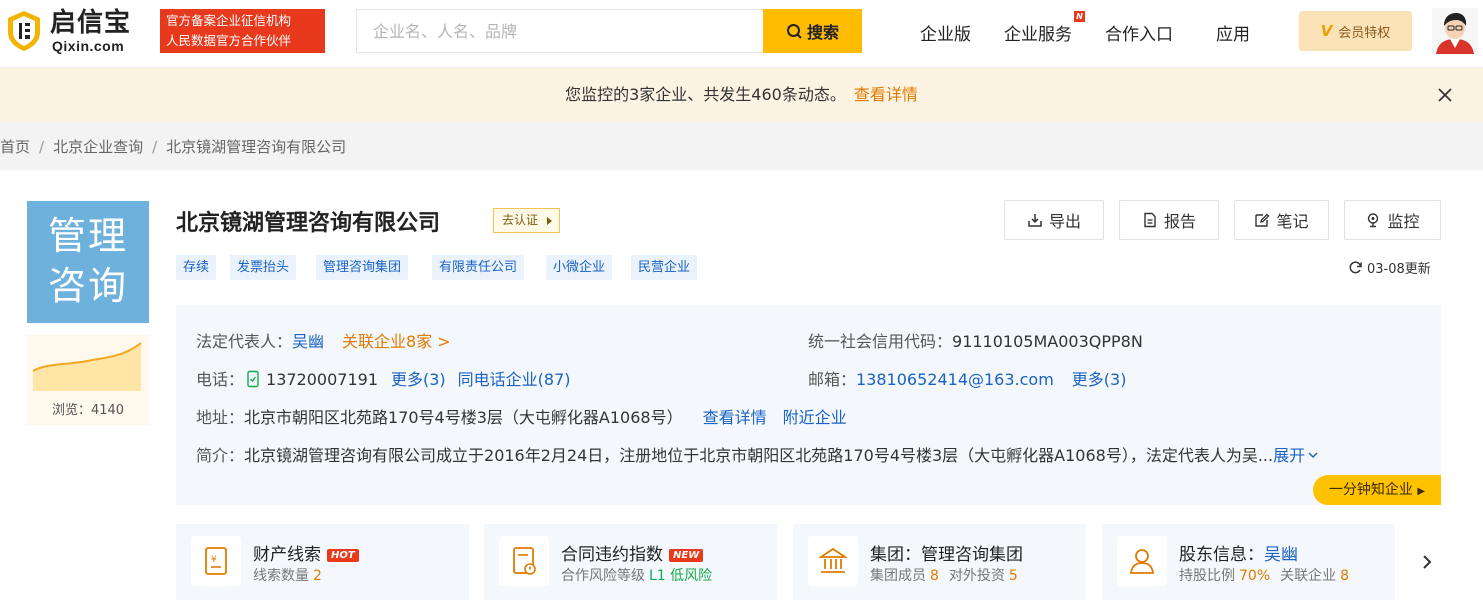 The image size is (1483, 603). Describe the element at coordinates (220, 455) in the screenshot. I see `intro-label: 简介：` at that location.